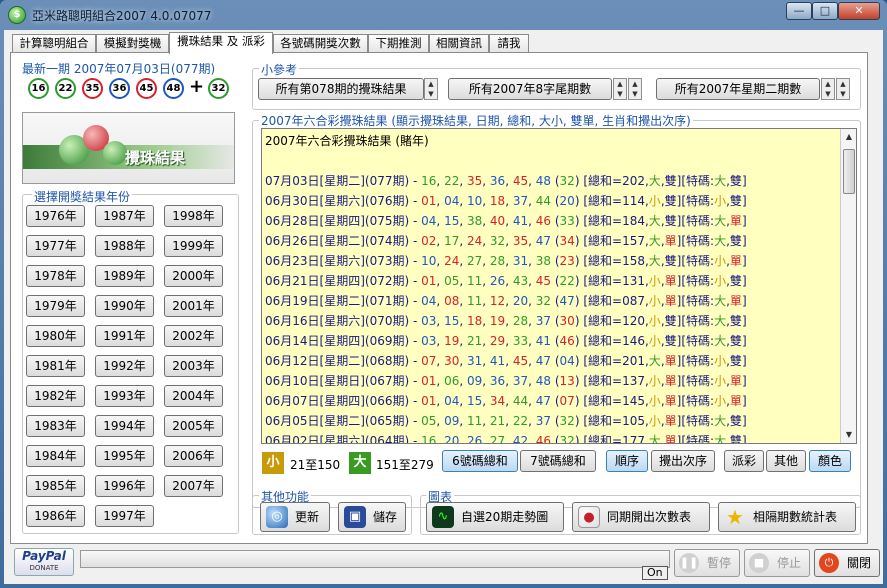 The height and width of the screenshot is (588, 887). Describe the element at coordinates (830, 461) in the screenshot. I see `color-button: 顏色` at that location.